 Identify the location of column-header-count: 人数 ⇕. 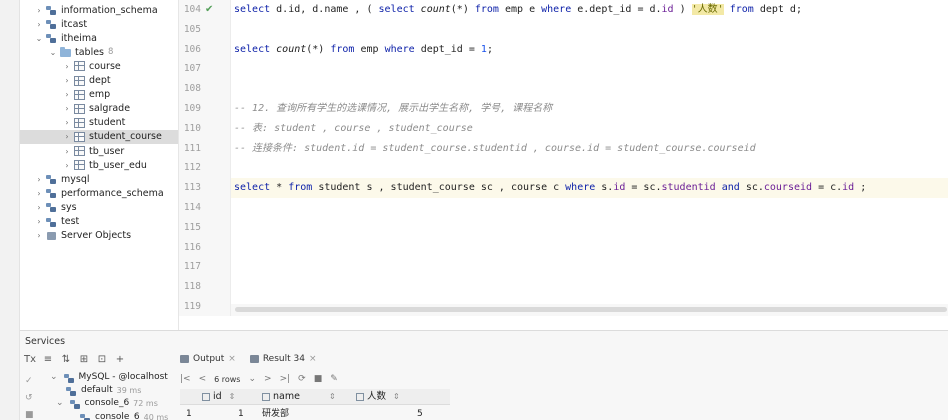
(378, 397).